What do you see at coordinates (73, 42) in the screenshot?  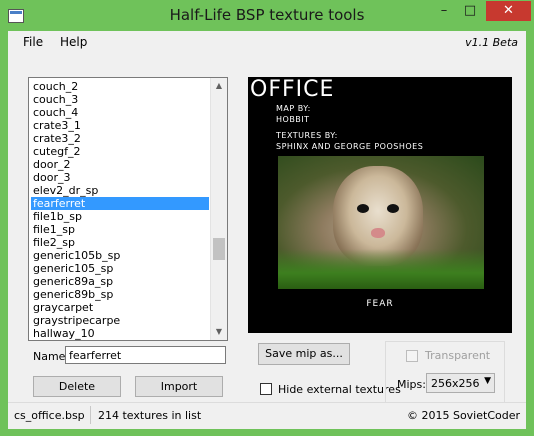 I see `menu-help: Help` at bounding box center [73, 42].